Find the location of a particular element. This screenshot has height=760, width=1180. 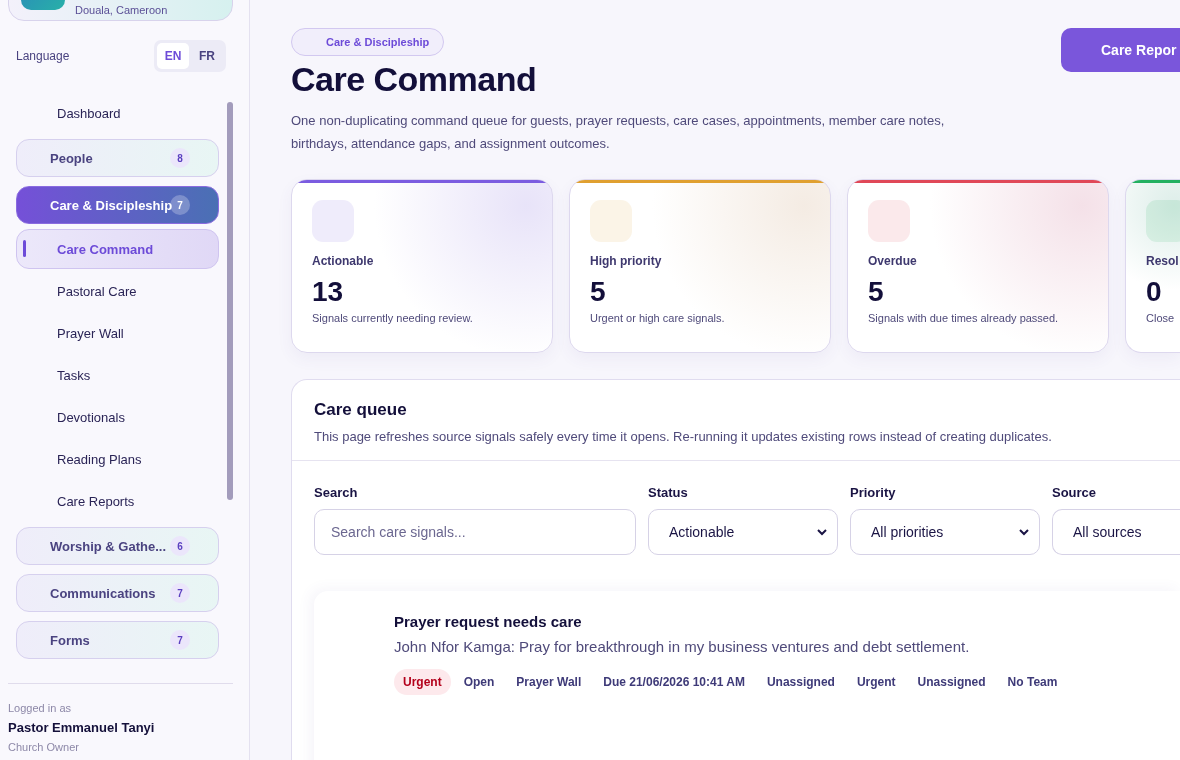

nav-link: Care Command is located at coordinates (117, 249).